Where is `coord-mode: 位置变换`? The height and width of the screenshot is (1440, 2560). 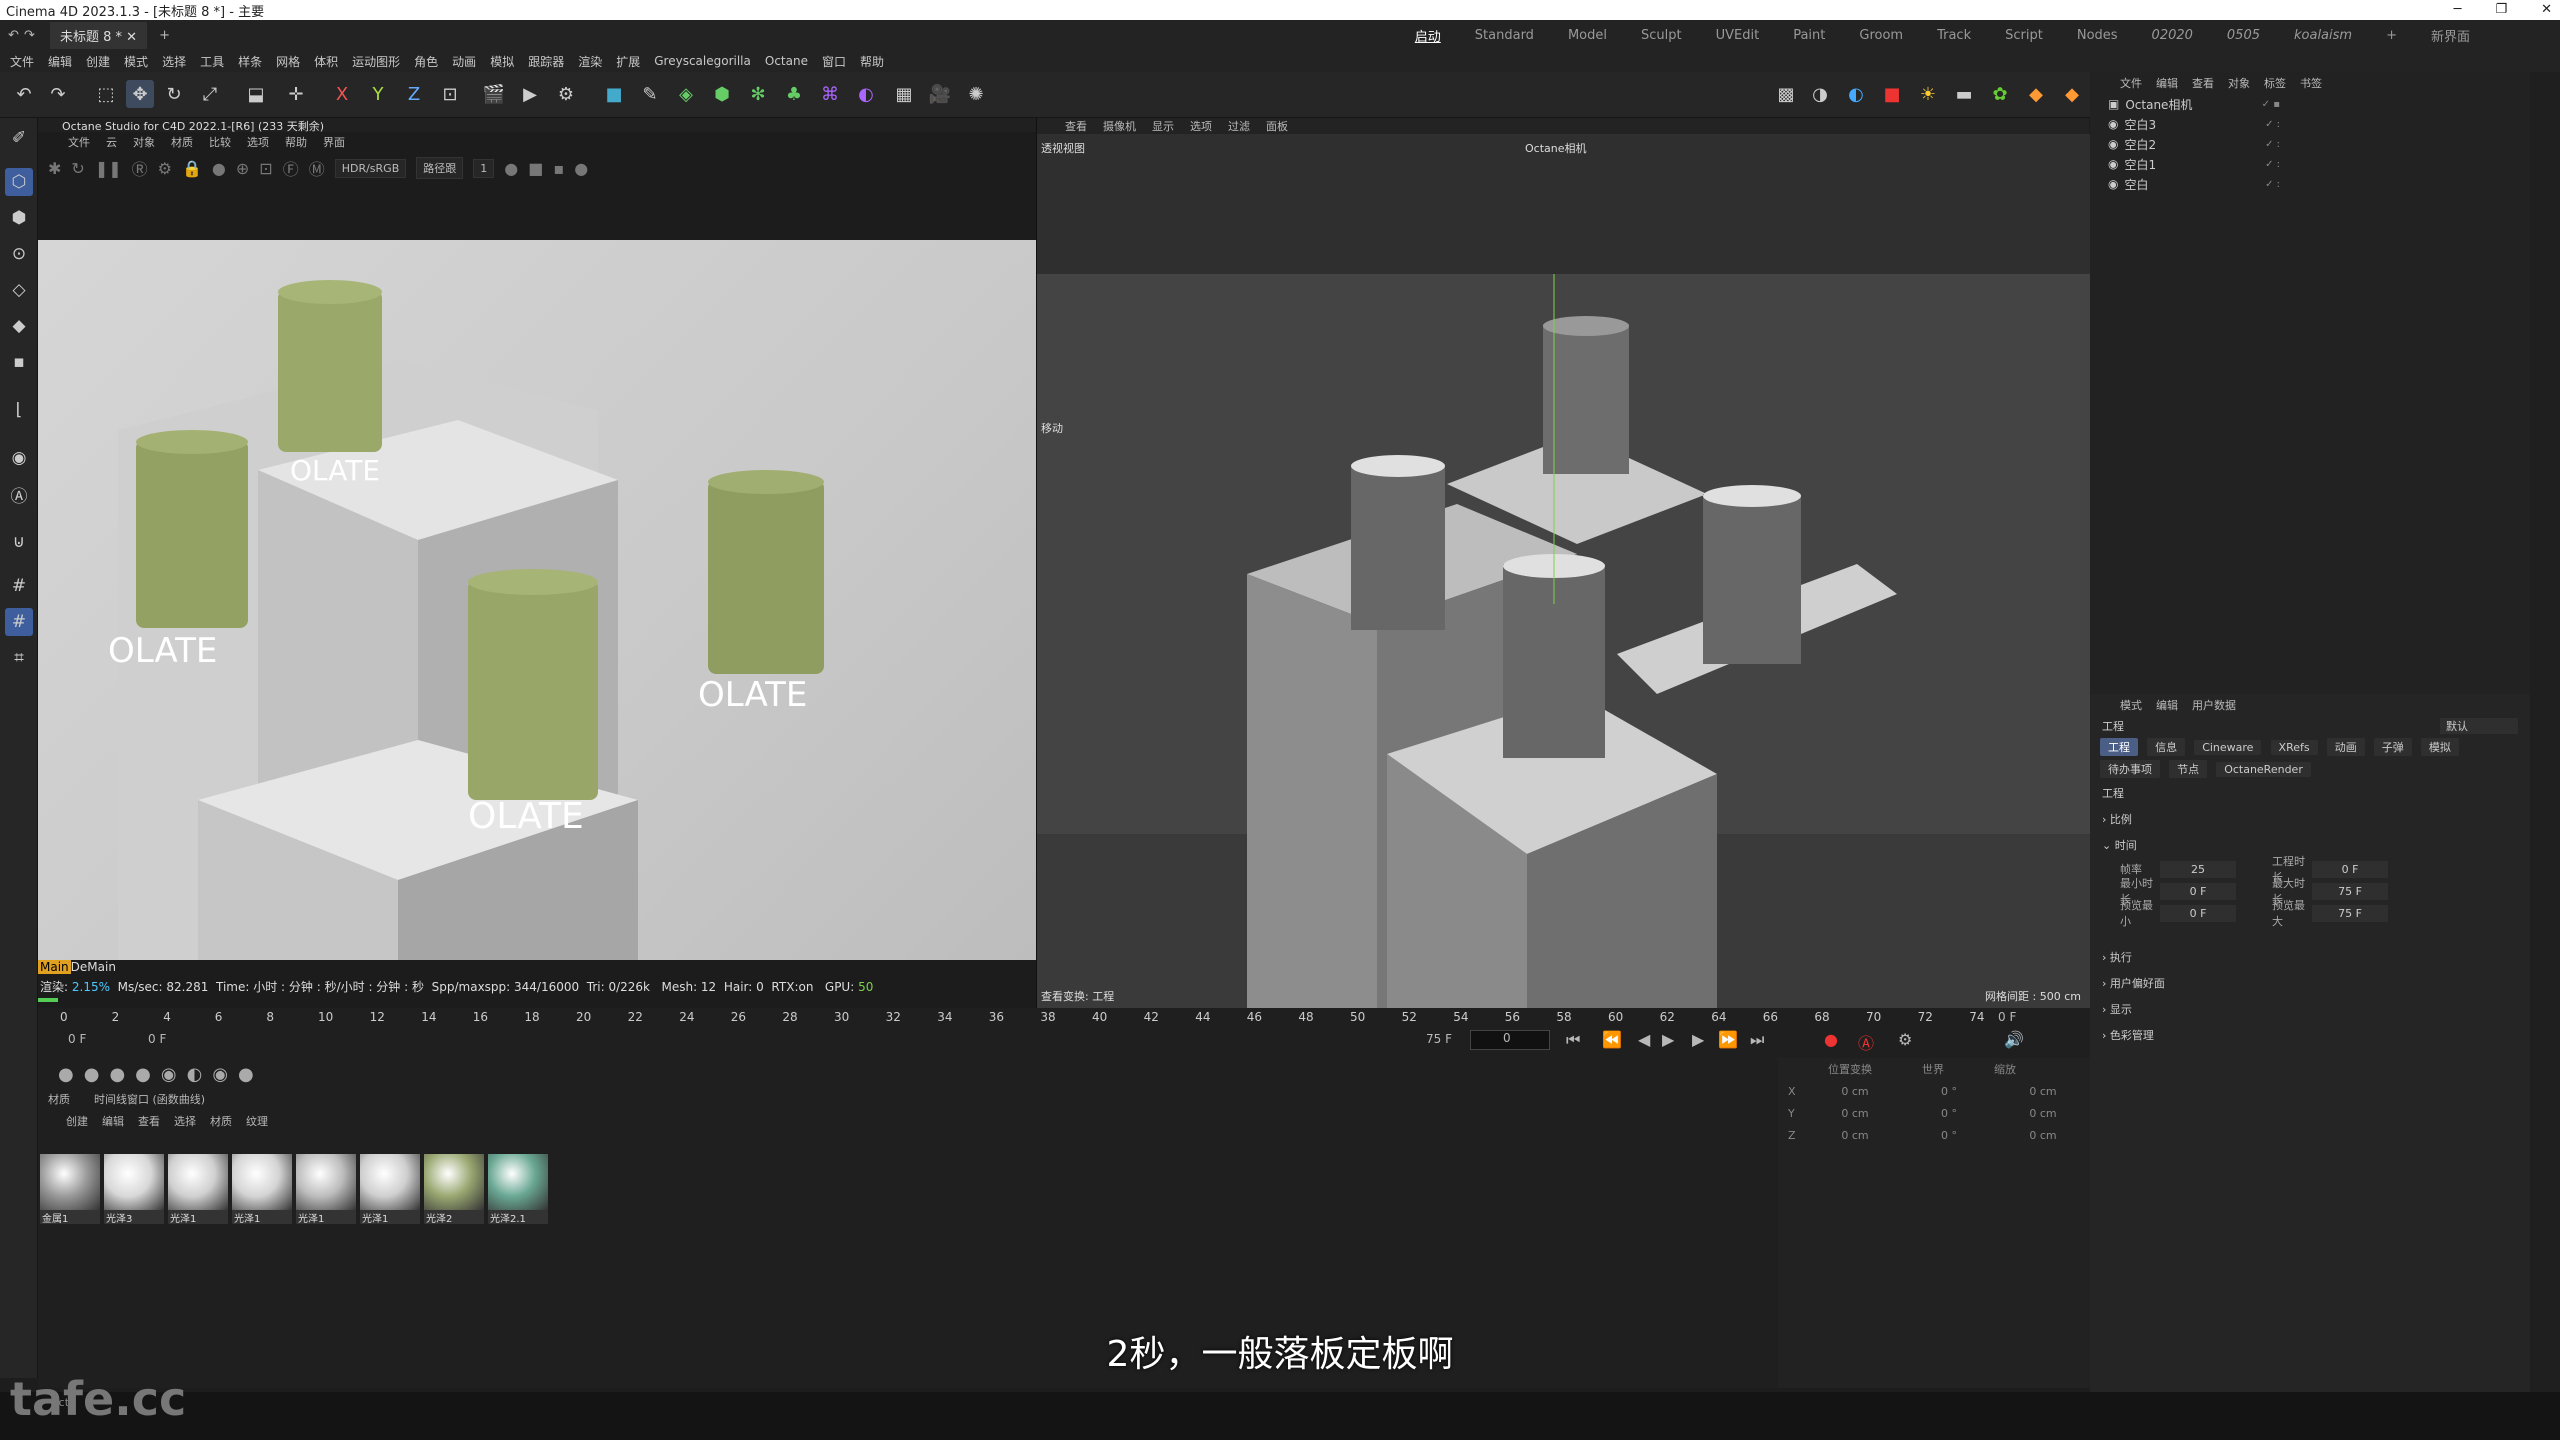 coord-mode: 位置变换 is located at coordinates (1850, 1069).